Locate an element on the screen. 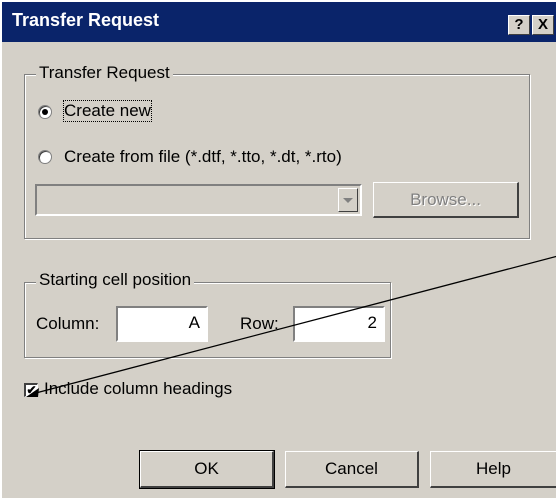 The height and width of the screenshot is (500, 556). file-path-combobox is located at coordinates (198, 200).